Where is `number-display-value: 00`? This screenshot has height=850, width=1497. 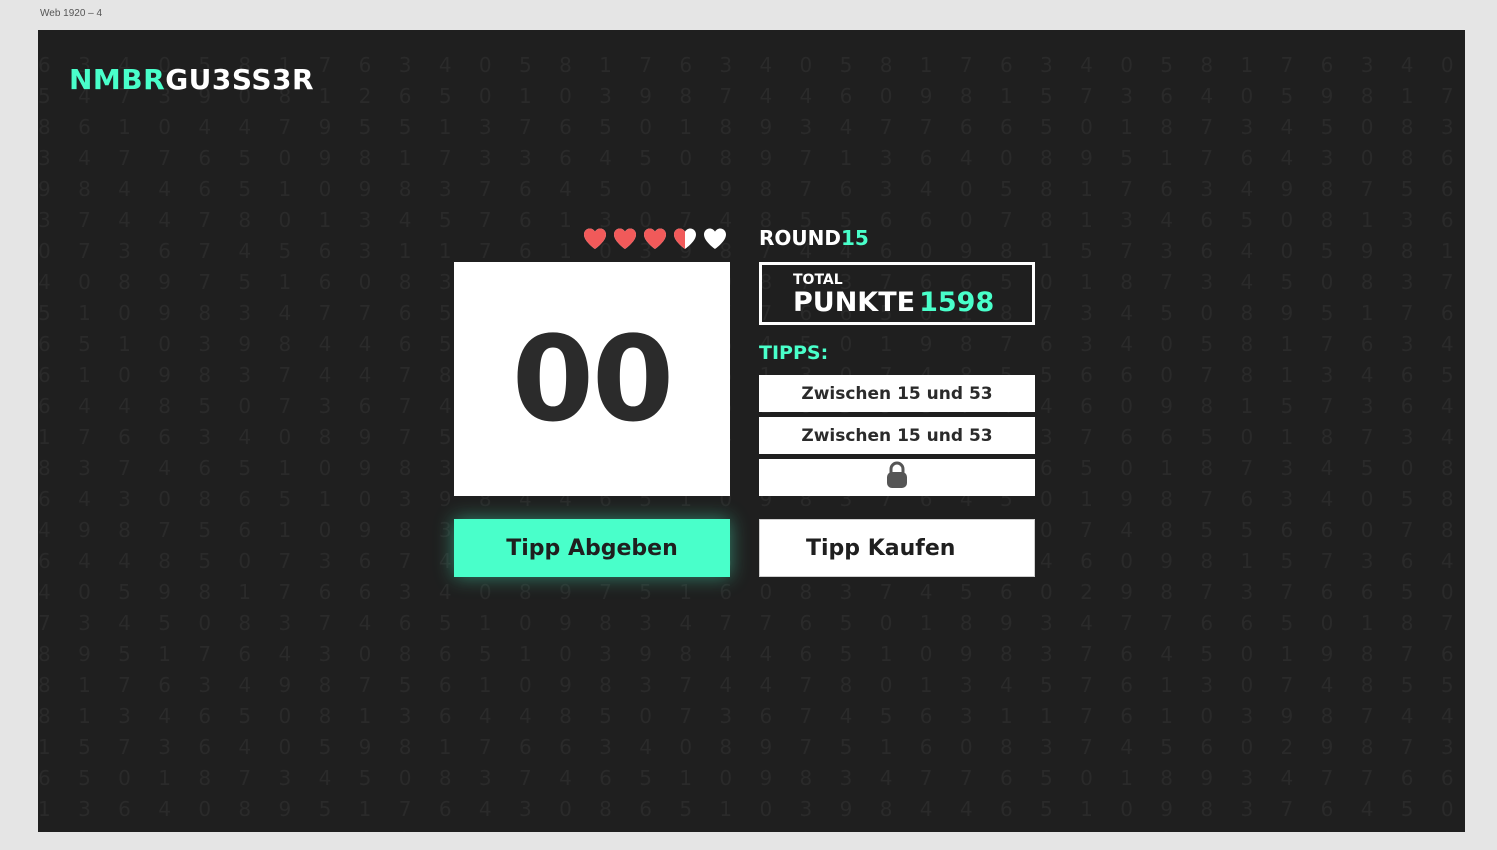
number-display-value: 00 is located at coordinates (592, 379).